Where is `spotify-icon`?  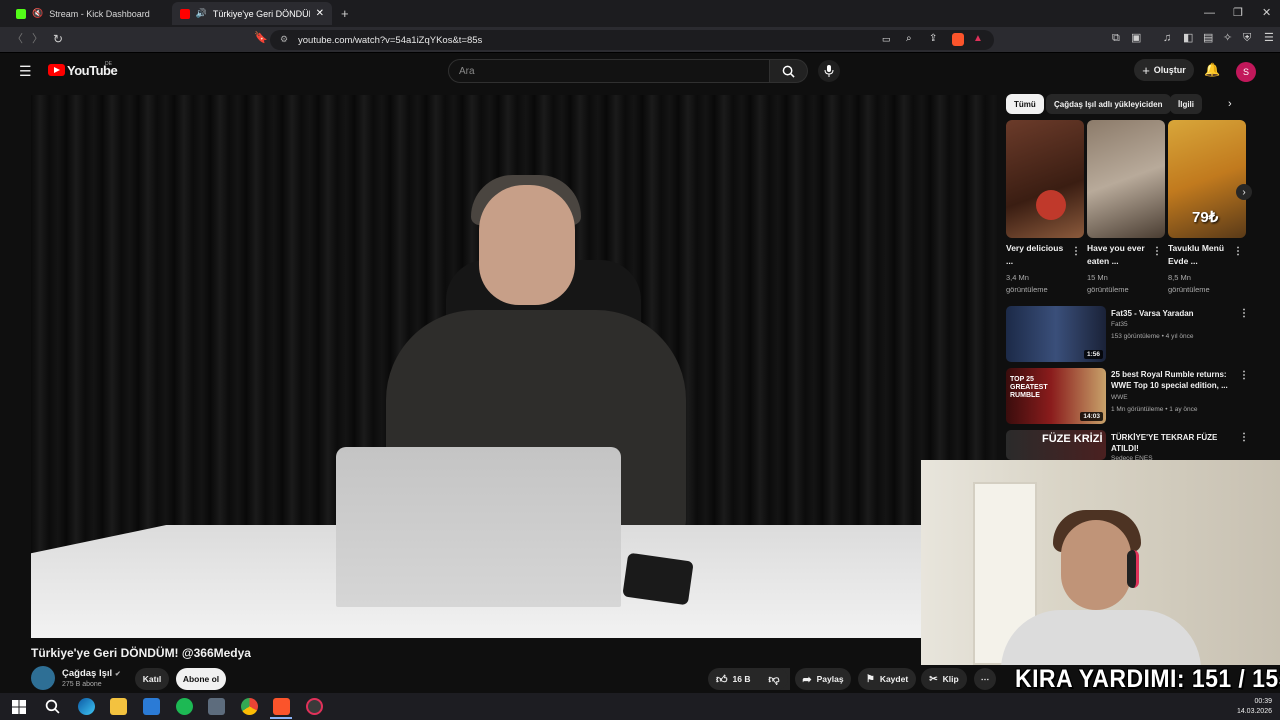 spotify-icon is located at coordinates (184, 706).